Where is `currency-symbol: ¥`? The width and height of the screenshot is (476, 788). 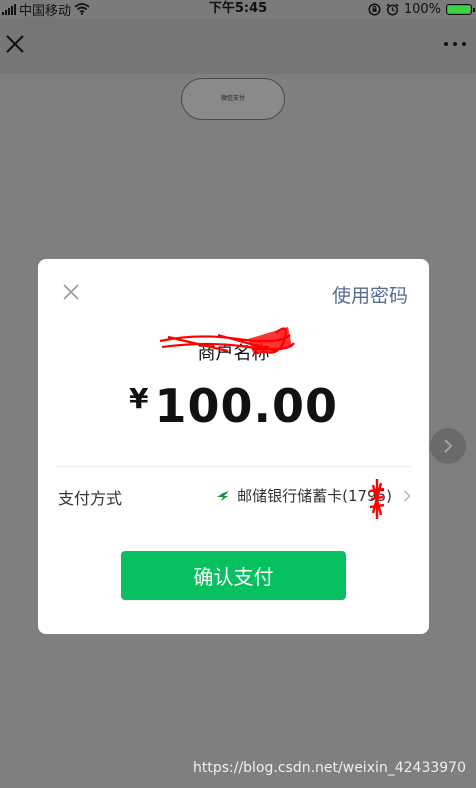
currency-symbol: ¥ is located at coordinates (139, 398).